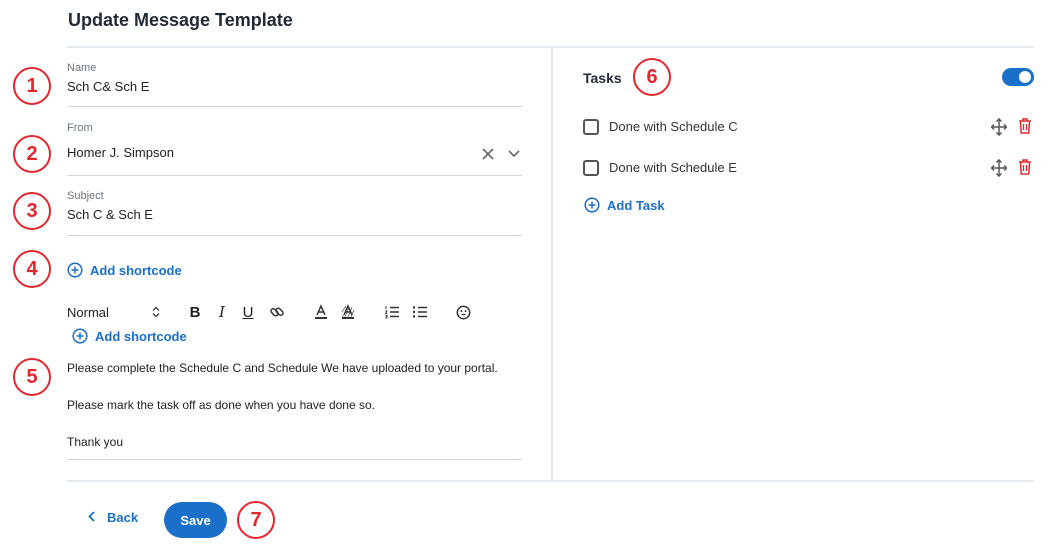 The height and width of the screenshot is (548, 1050). I want to click on back-button: Back, so click(113, 517).